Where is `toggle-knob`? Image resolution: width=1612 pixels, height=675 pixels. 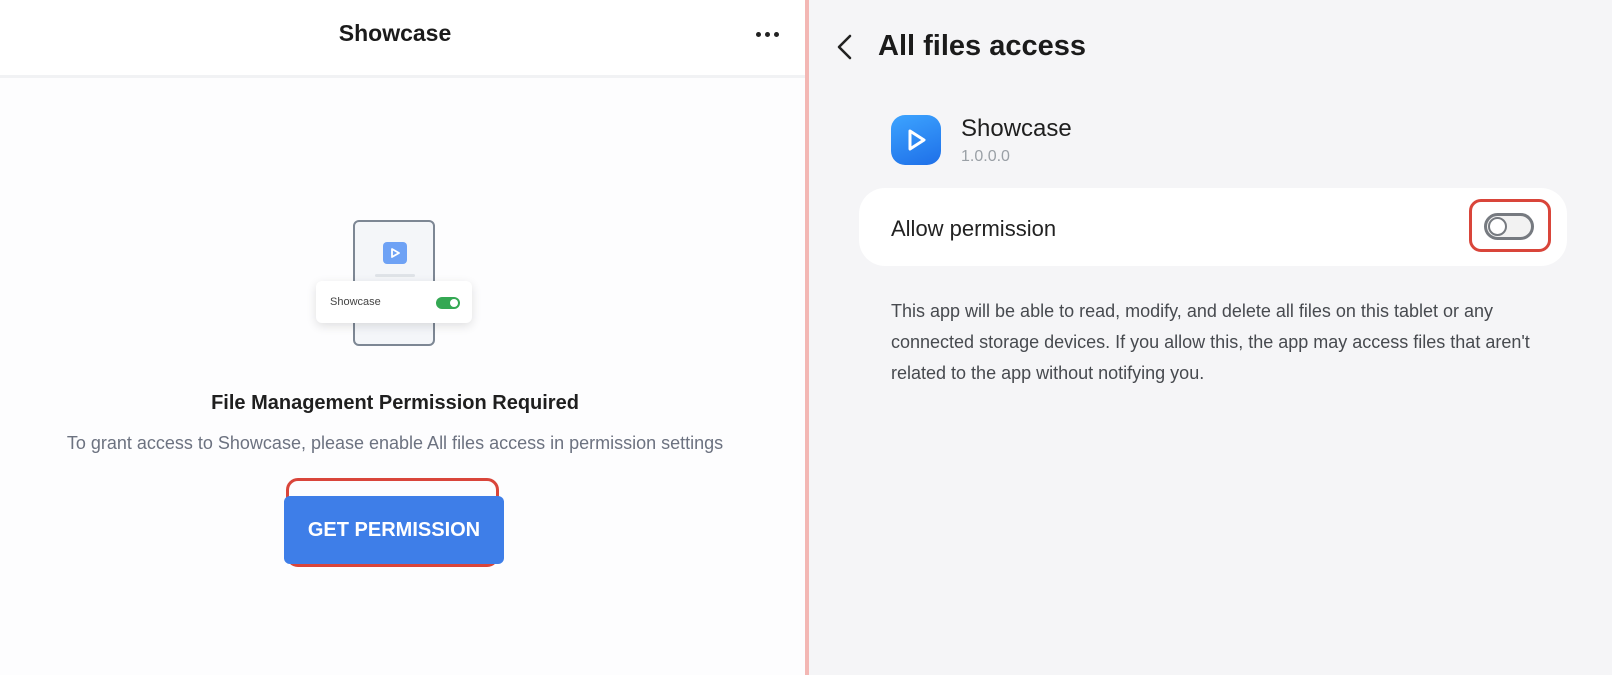 toggle-knob is located at coordinates (1497, 226).